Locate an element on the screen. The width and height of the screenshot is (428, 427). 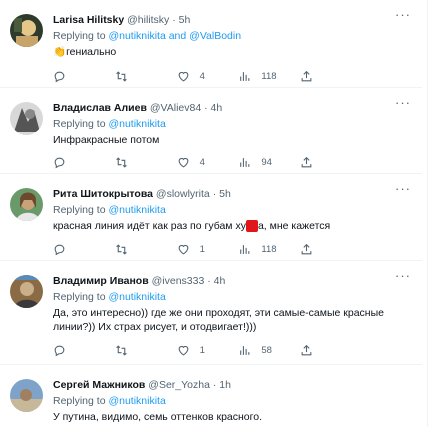
view-count: 94 is located at coordinates (266, 162).